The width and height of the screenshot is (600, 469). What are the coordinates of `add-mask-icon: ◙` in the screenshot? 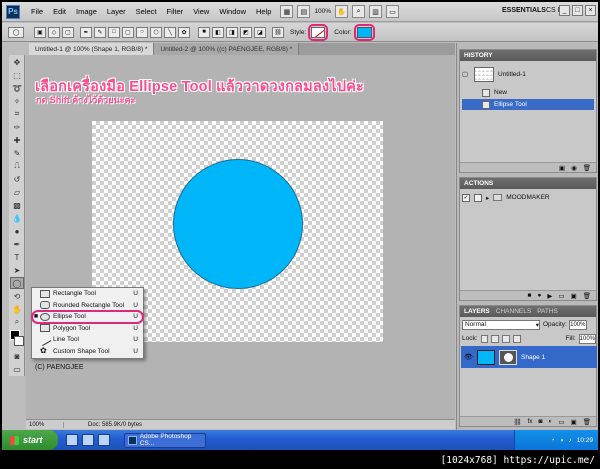 It's located at (541, 421).